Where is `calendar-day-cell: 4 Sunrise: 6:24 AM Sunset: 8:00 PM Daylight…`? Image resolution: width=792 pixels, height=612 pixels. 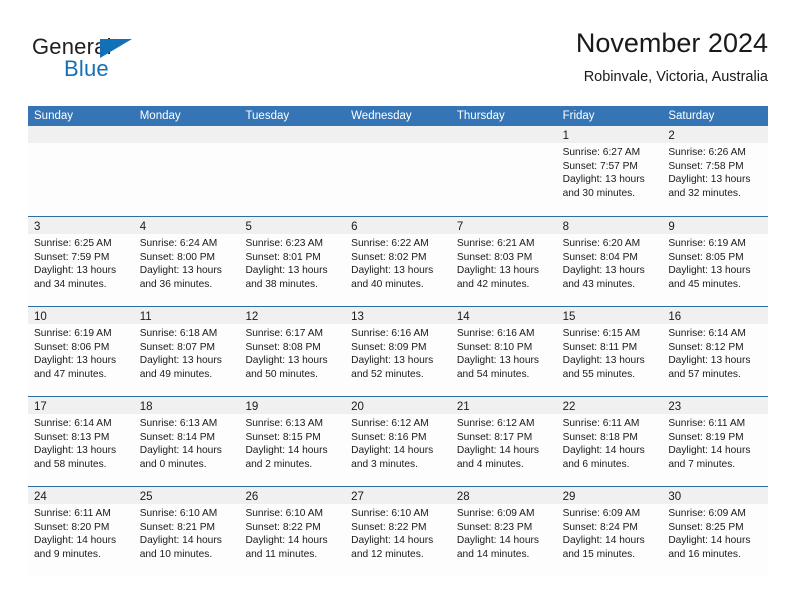 calendar-day-cell: 4 Sunrise: 6:24 AM Sunset: 8:00 PM Daylight… is located at coordinates (186, 261).